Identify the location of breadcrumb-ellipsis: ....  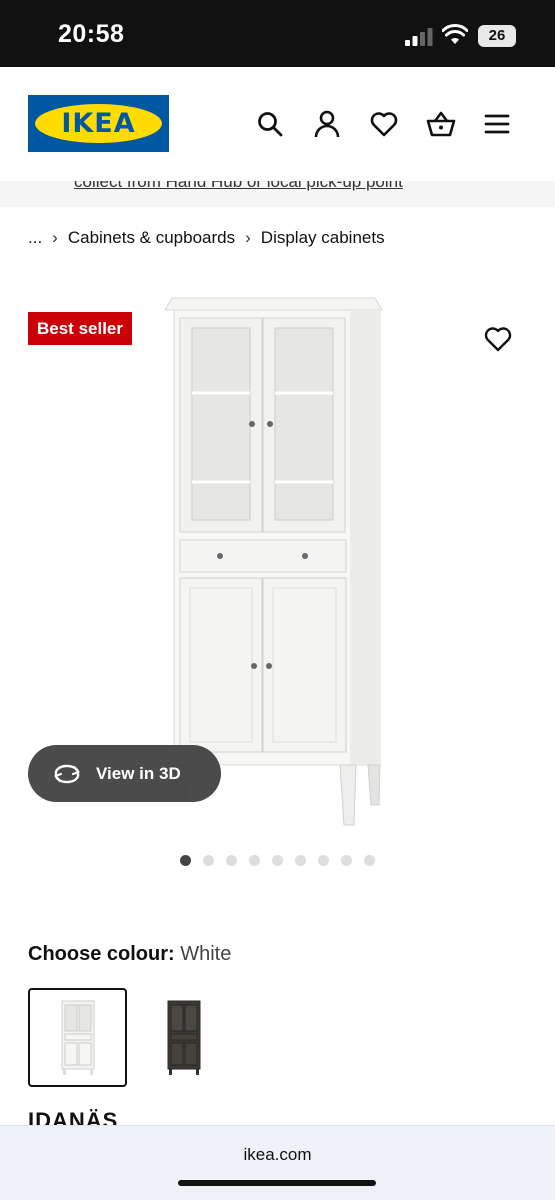
(35, 238).